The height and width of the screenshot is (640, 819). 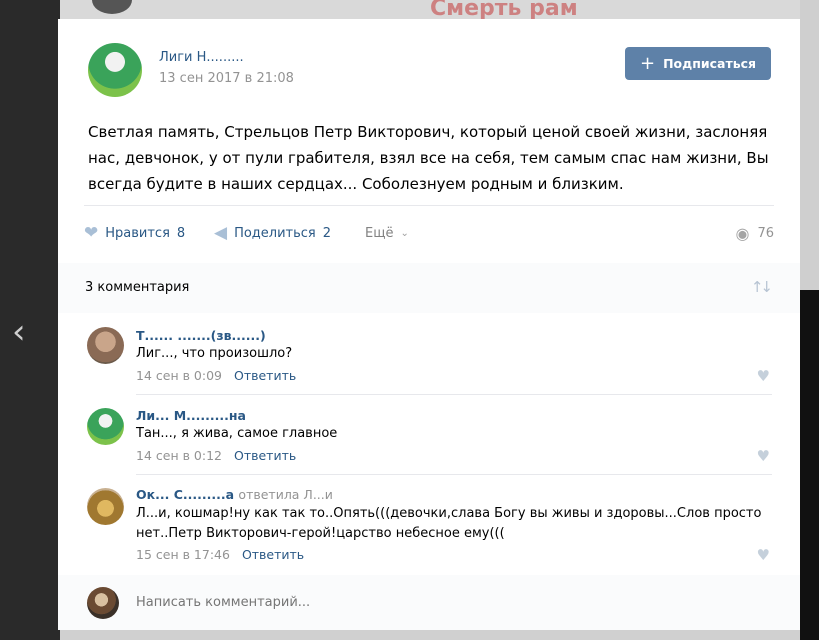 What do you see at coordinates (181, 233) in the screenshot?
I see `like-count: 8` at bounding box center [181, 233].